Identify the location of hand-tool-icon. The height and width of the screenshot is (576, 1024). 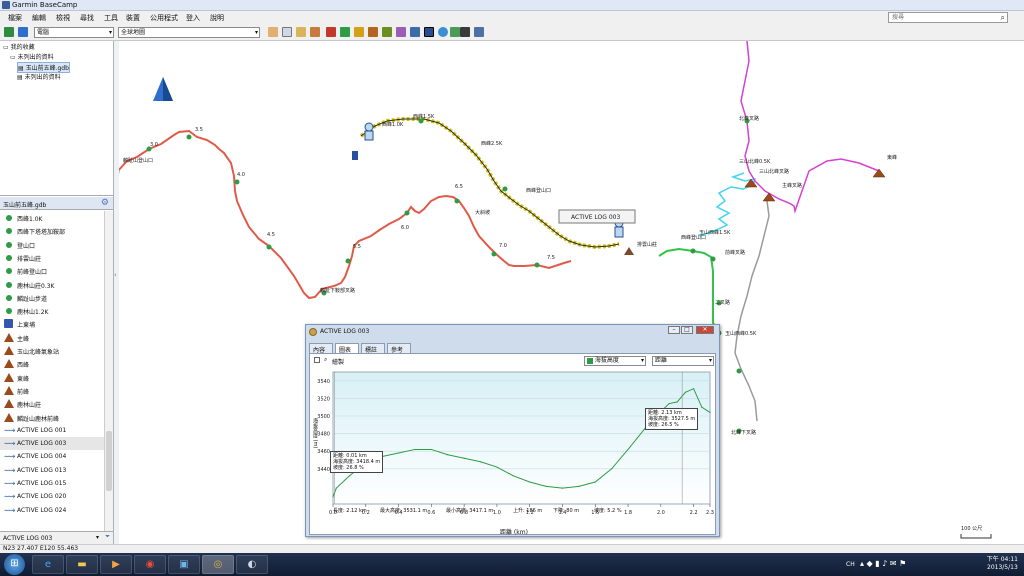
(273, 32).